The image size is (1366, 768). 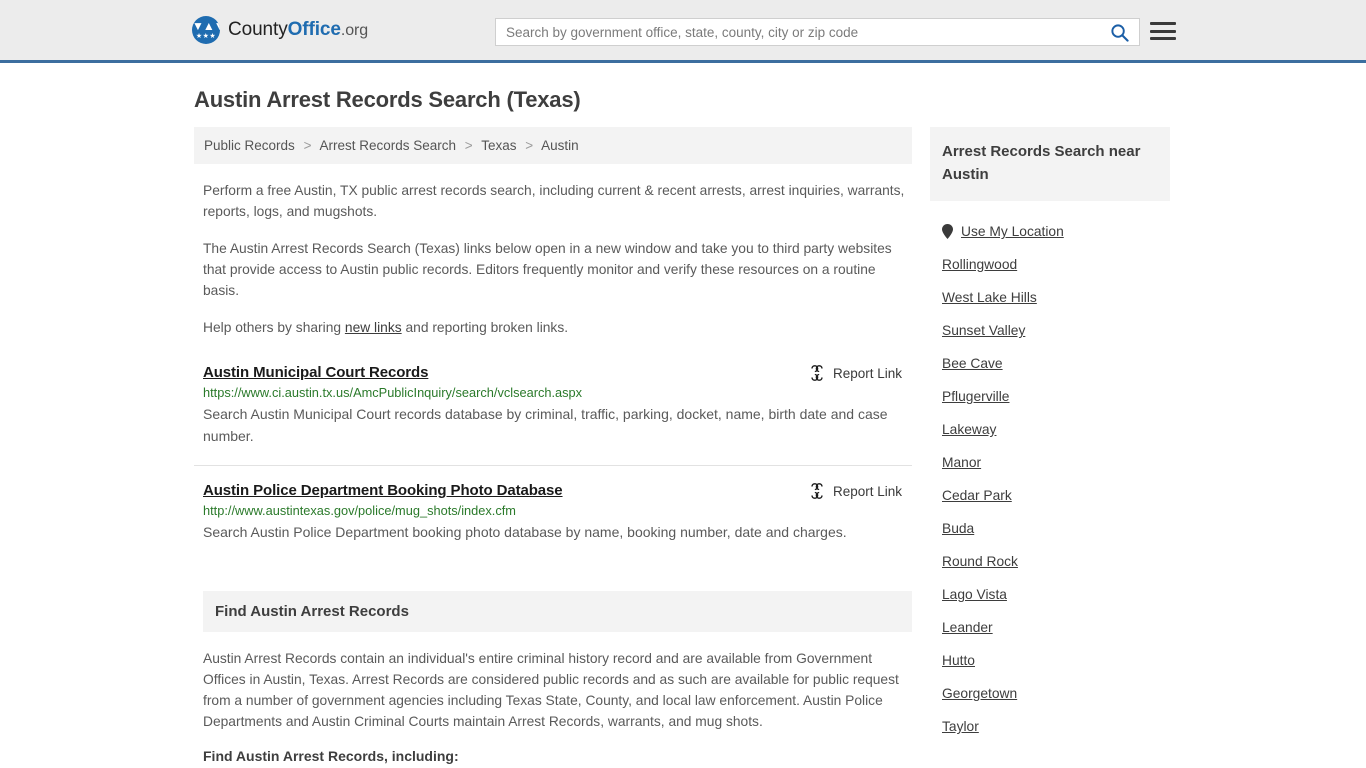 I want to click on search-button, so click(x=1119, y=32).